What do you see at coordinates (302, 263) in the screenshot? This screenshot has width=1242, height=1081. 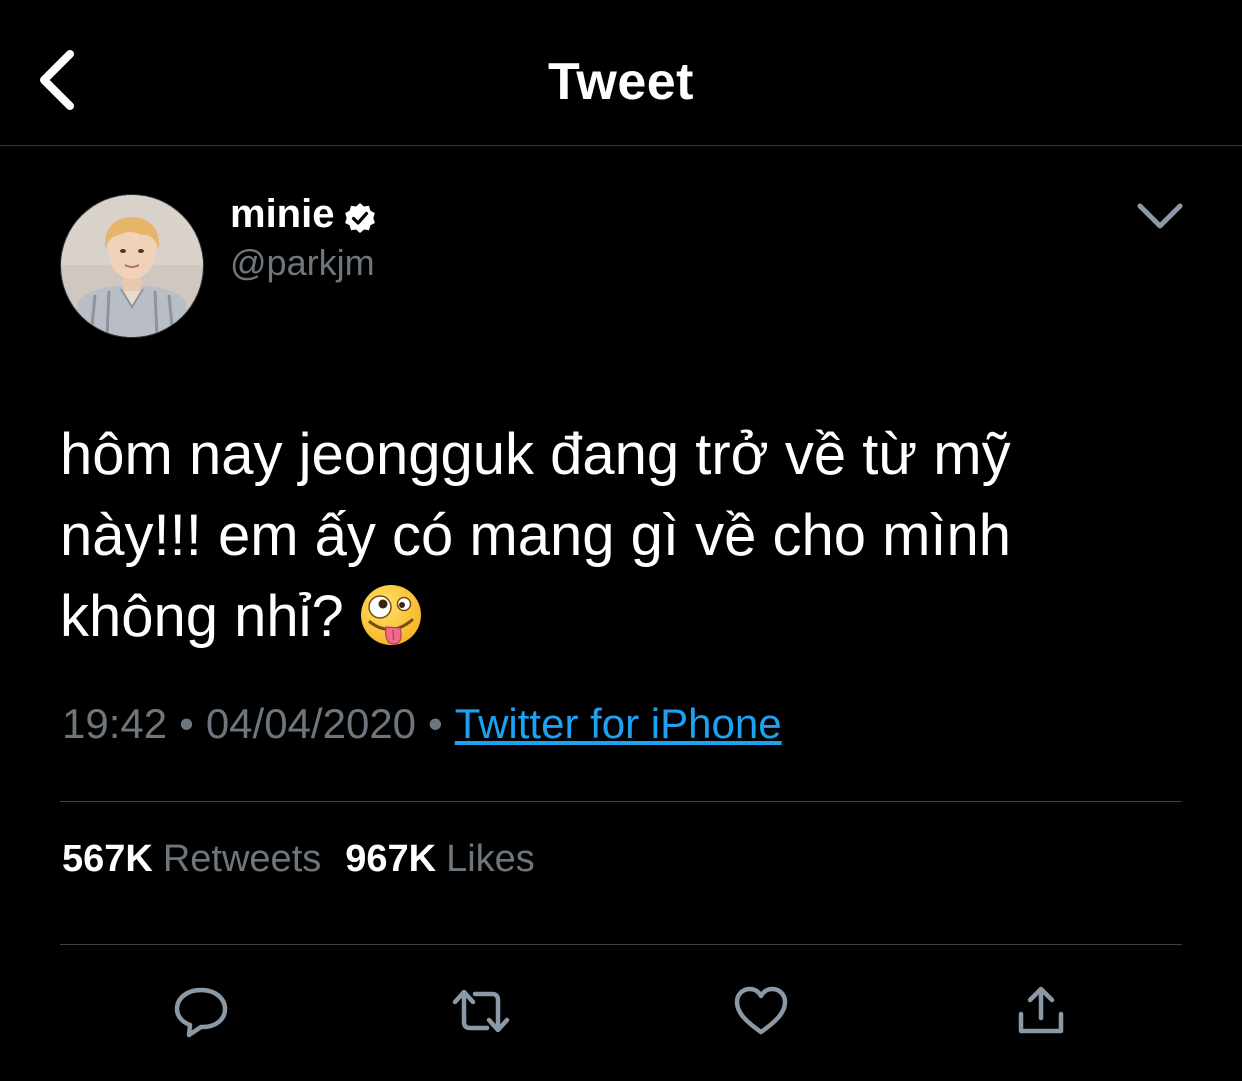 I see `author-handle: @parkjm` at bounding box center [302, 263].